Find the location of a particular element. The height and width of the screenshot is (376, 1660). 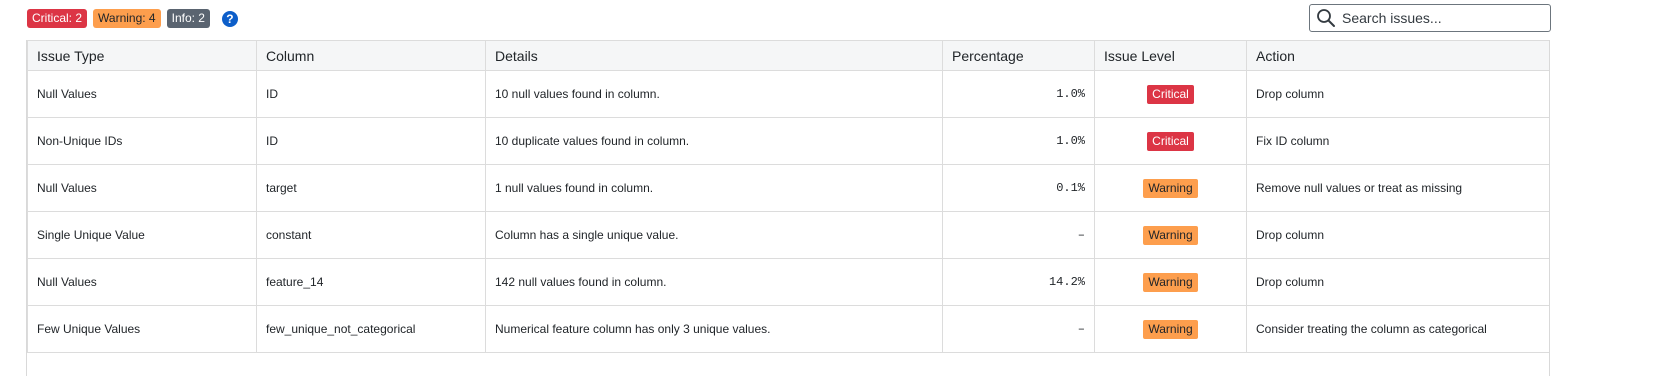

toolbar: Critical: 2 Warning: 4 Info: 2 ? is located at coordinates (830, 19).